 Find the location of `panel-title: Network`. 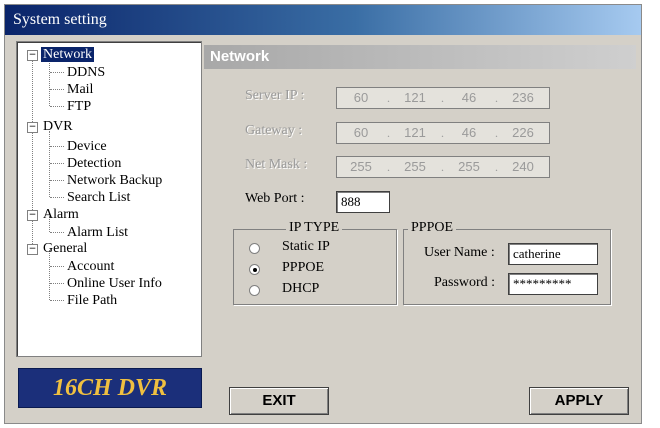

panel-title: Network is located at coordinates (420, 57).